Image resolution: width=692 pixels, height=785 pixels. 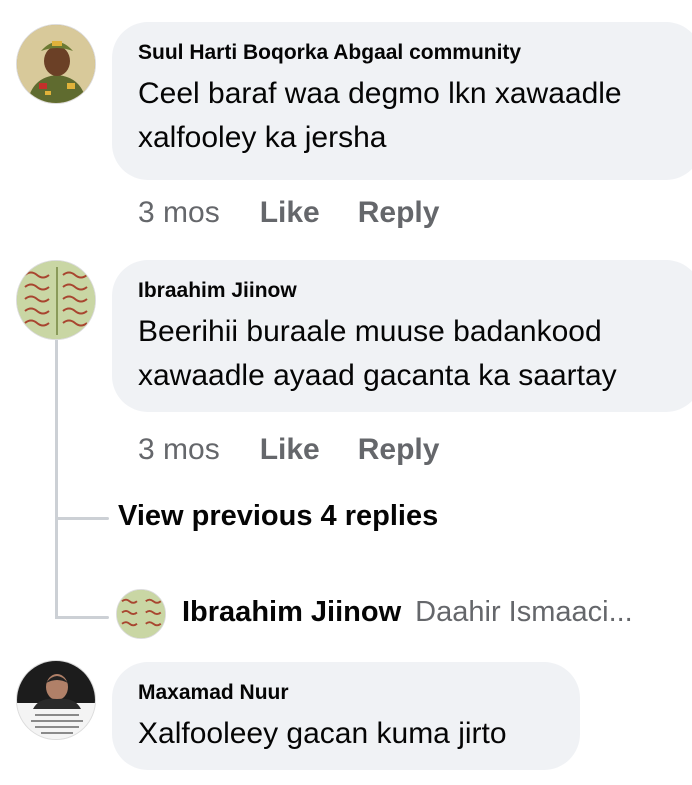 I want to click on comment-text-line: Beerihii buraale muuse badankood, so click(x=370, y=331).